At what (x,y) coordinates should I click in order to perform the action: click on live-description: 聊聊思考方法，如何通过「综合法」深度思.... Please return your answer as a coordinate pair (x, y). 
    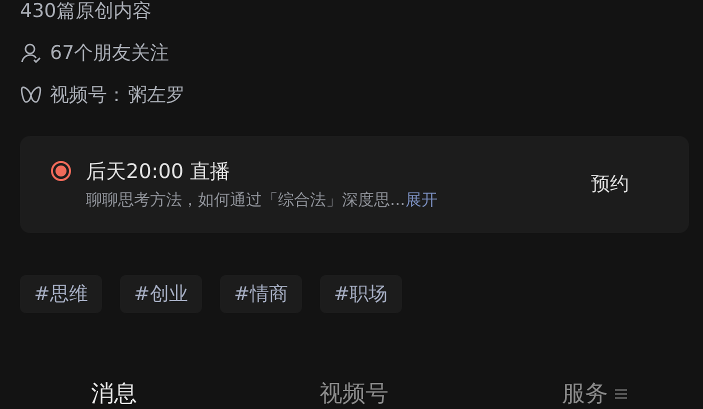
    Looking at the image, I should click on (246, 200).